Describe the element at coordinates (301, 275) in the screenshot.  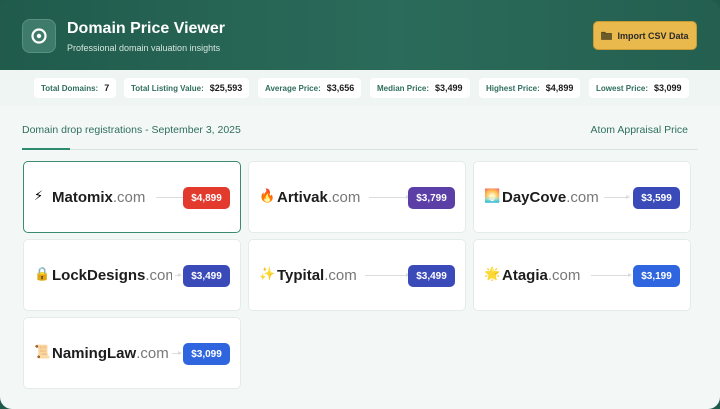
I see `domain-label: Typital` at that location.